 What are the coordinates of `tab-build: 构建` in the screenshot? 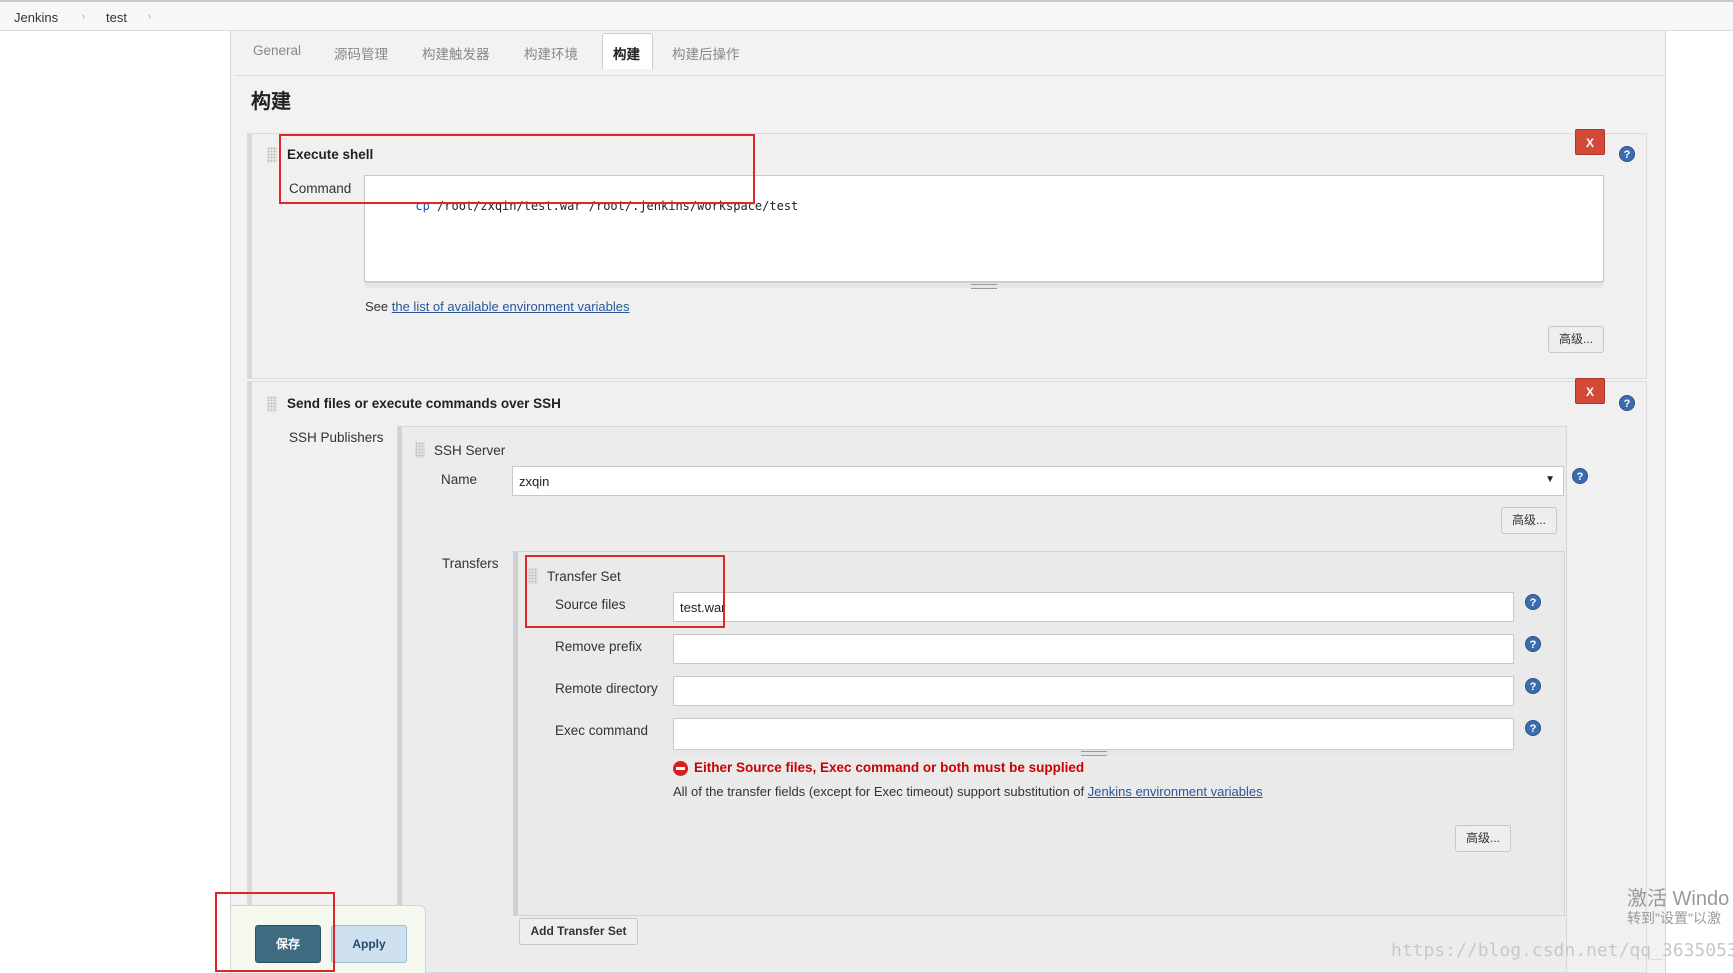 It's located at (626, 53).